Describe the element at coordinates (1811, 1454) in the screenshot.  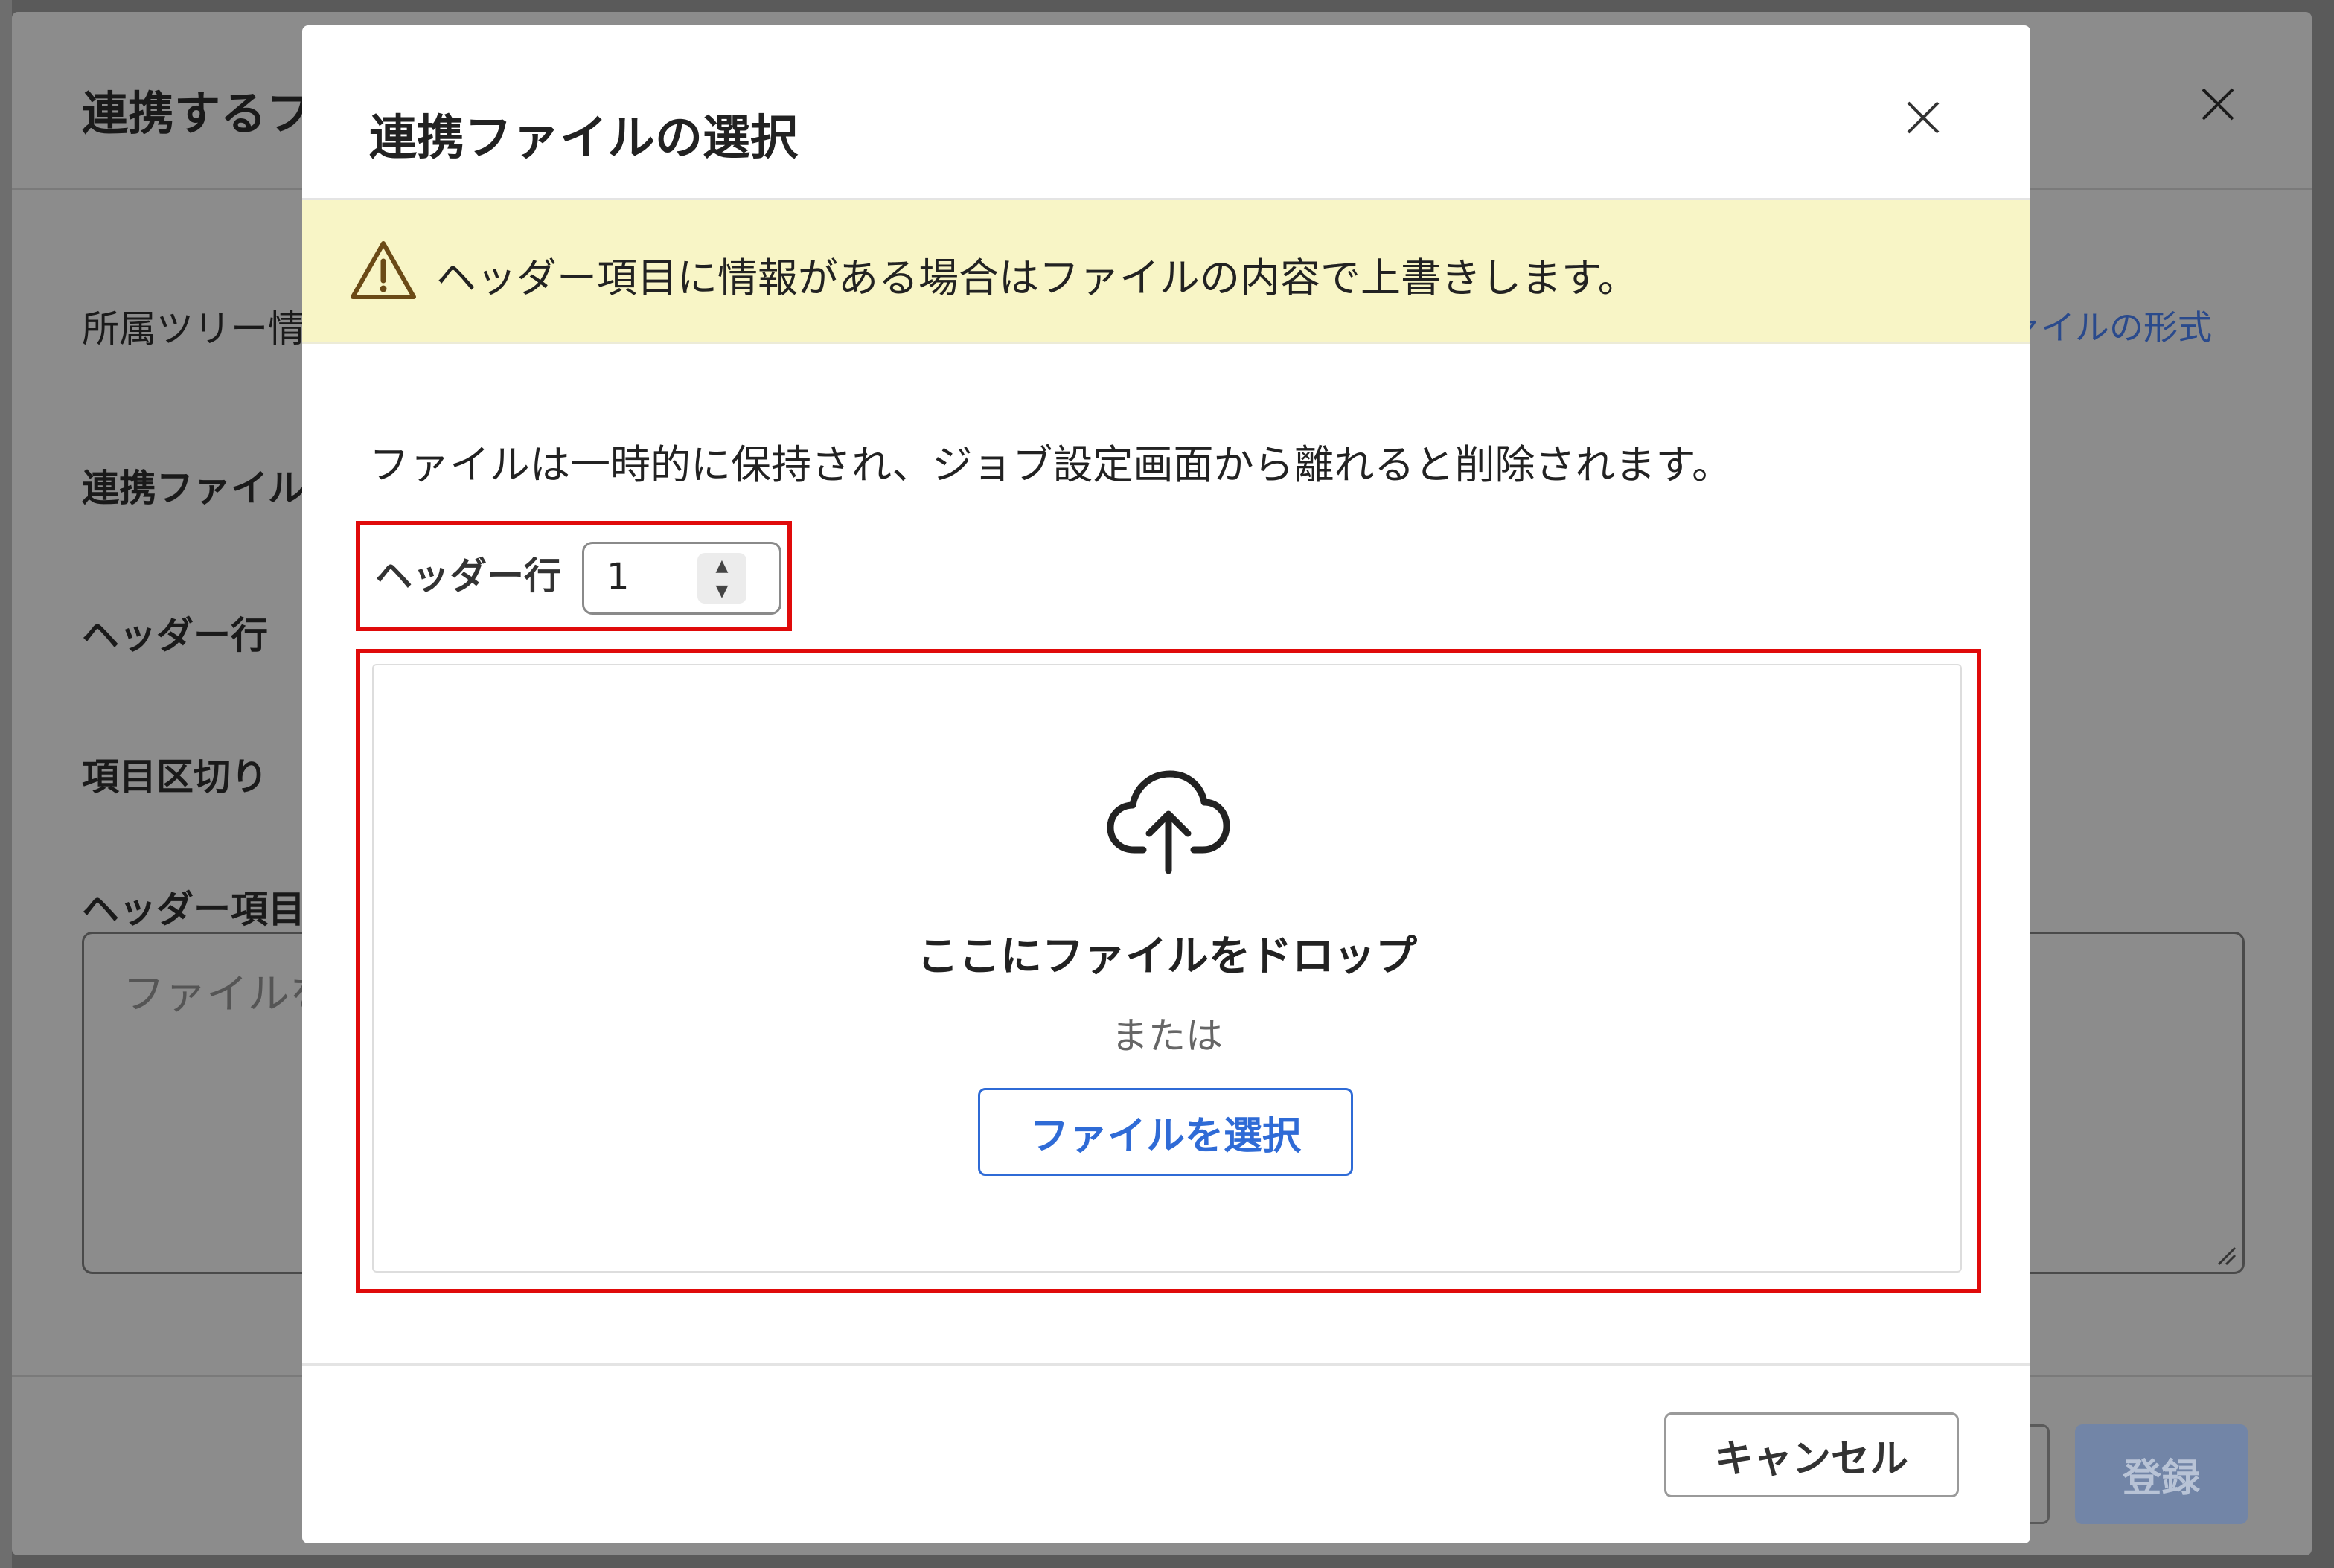
I see `cancel-button: キャンセル` at that location.